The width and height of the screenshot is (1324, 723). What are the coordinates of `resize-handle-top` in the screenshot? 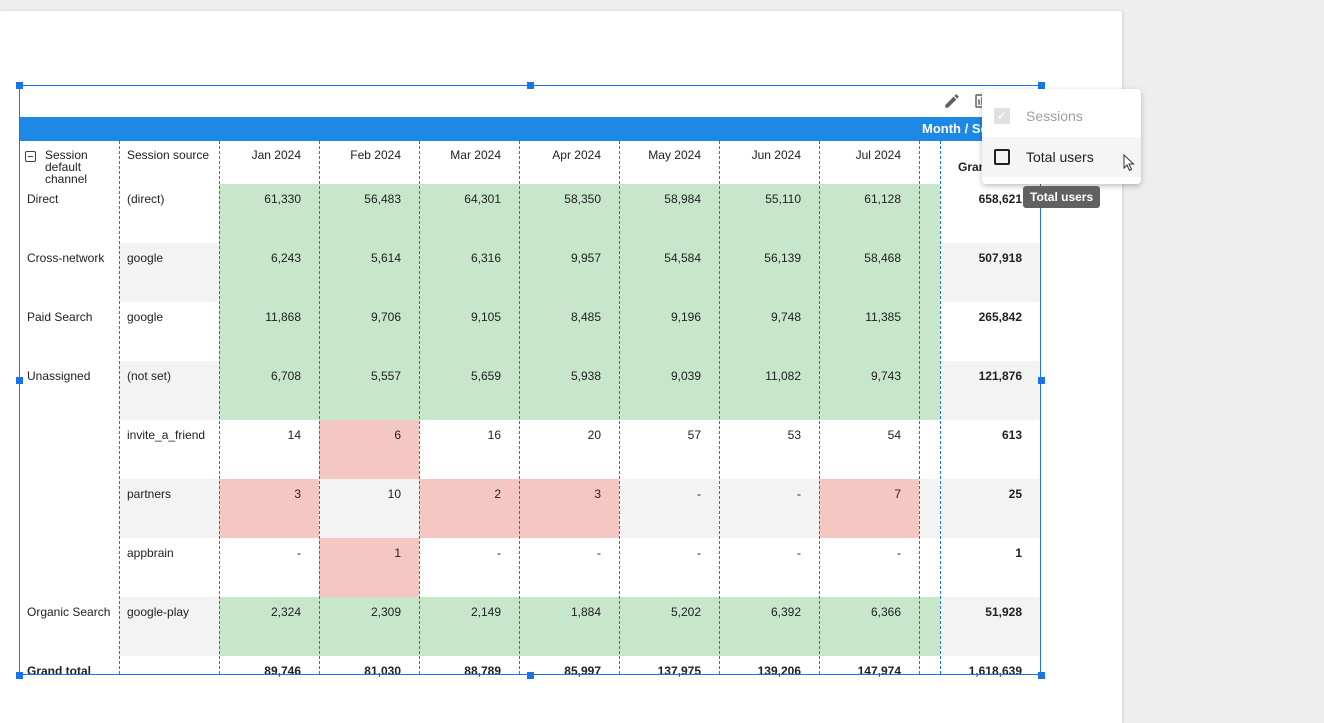 It's located at (530, 85).